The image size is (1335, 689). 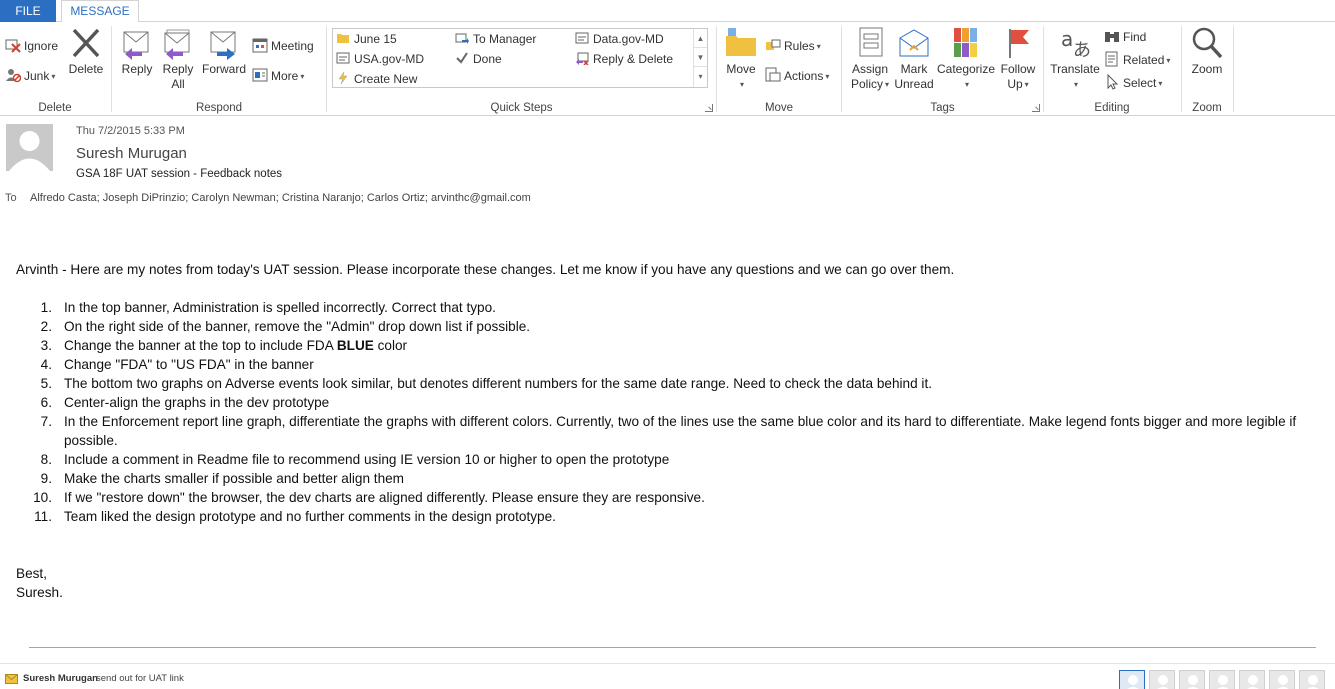 What do you see at coordinates (709, 108) in the screenshot?
I see `quick-steps-dialog-launcher` at bounding box center [709, 108].